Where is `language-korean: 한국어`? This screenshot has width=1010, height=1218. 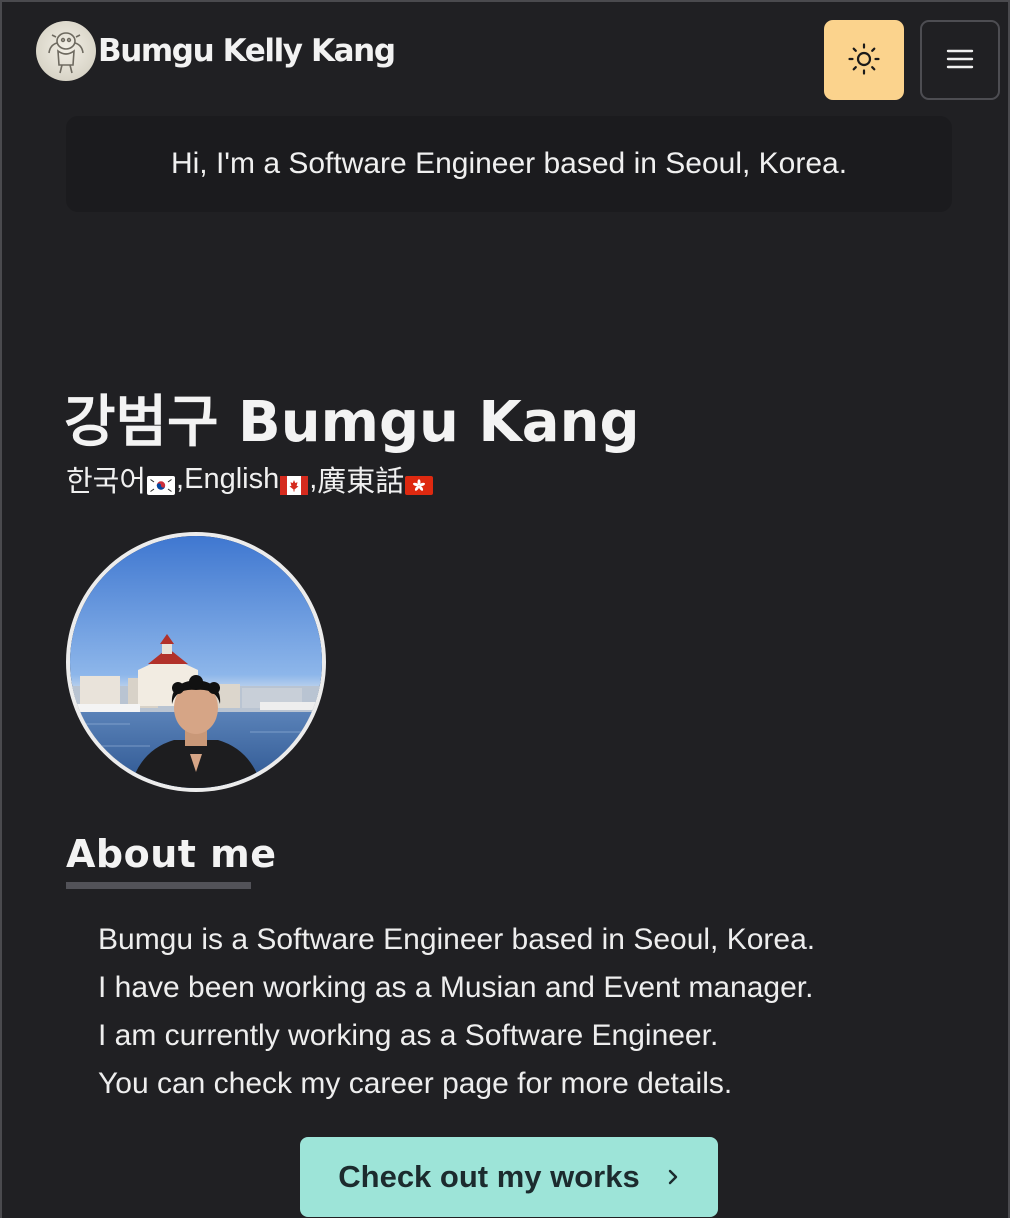
language-korean: 한국어 is located at coordinates (106, 482).